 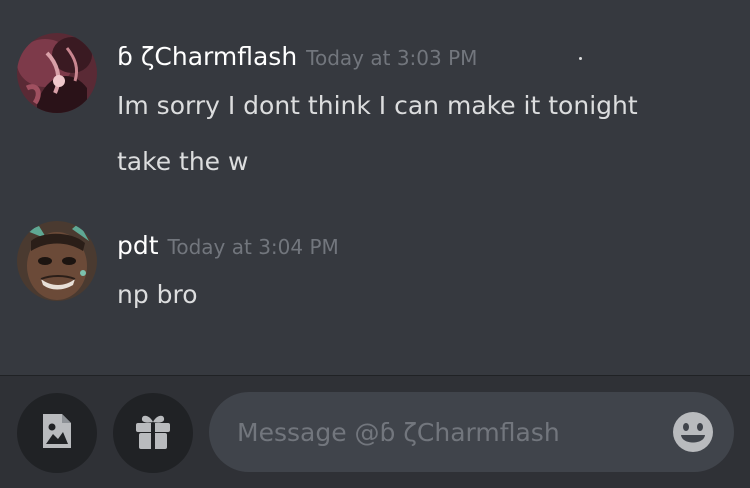 I want to click on attach-image-button, so click(x=57, y=433).